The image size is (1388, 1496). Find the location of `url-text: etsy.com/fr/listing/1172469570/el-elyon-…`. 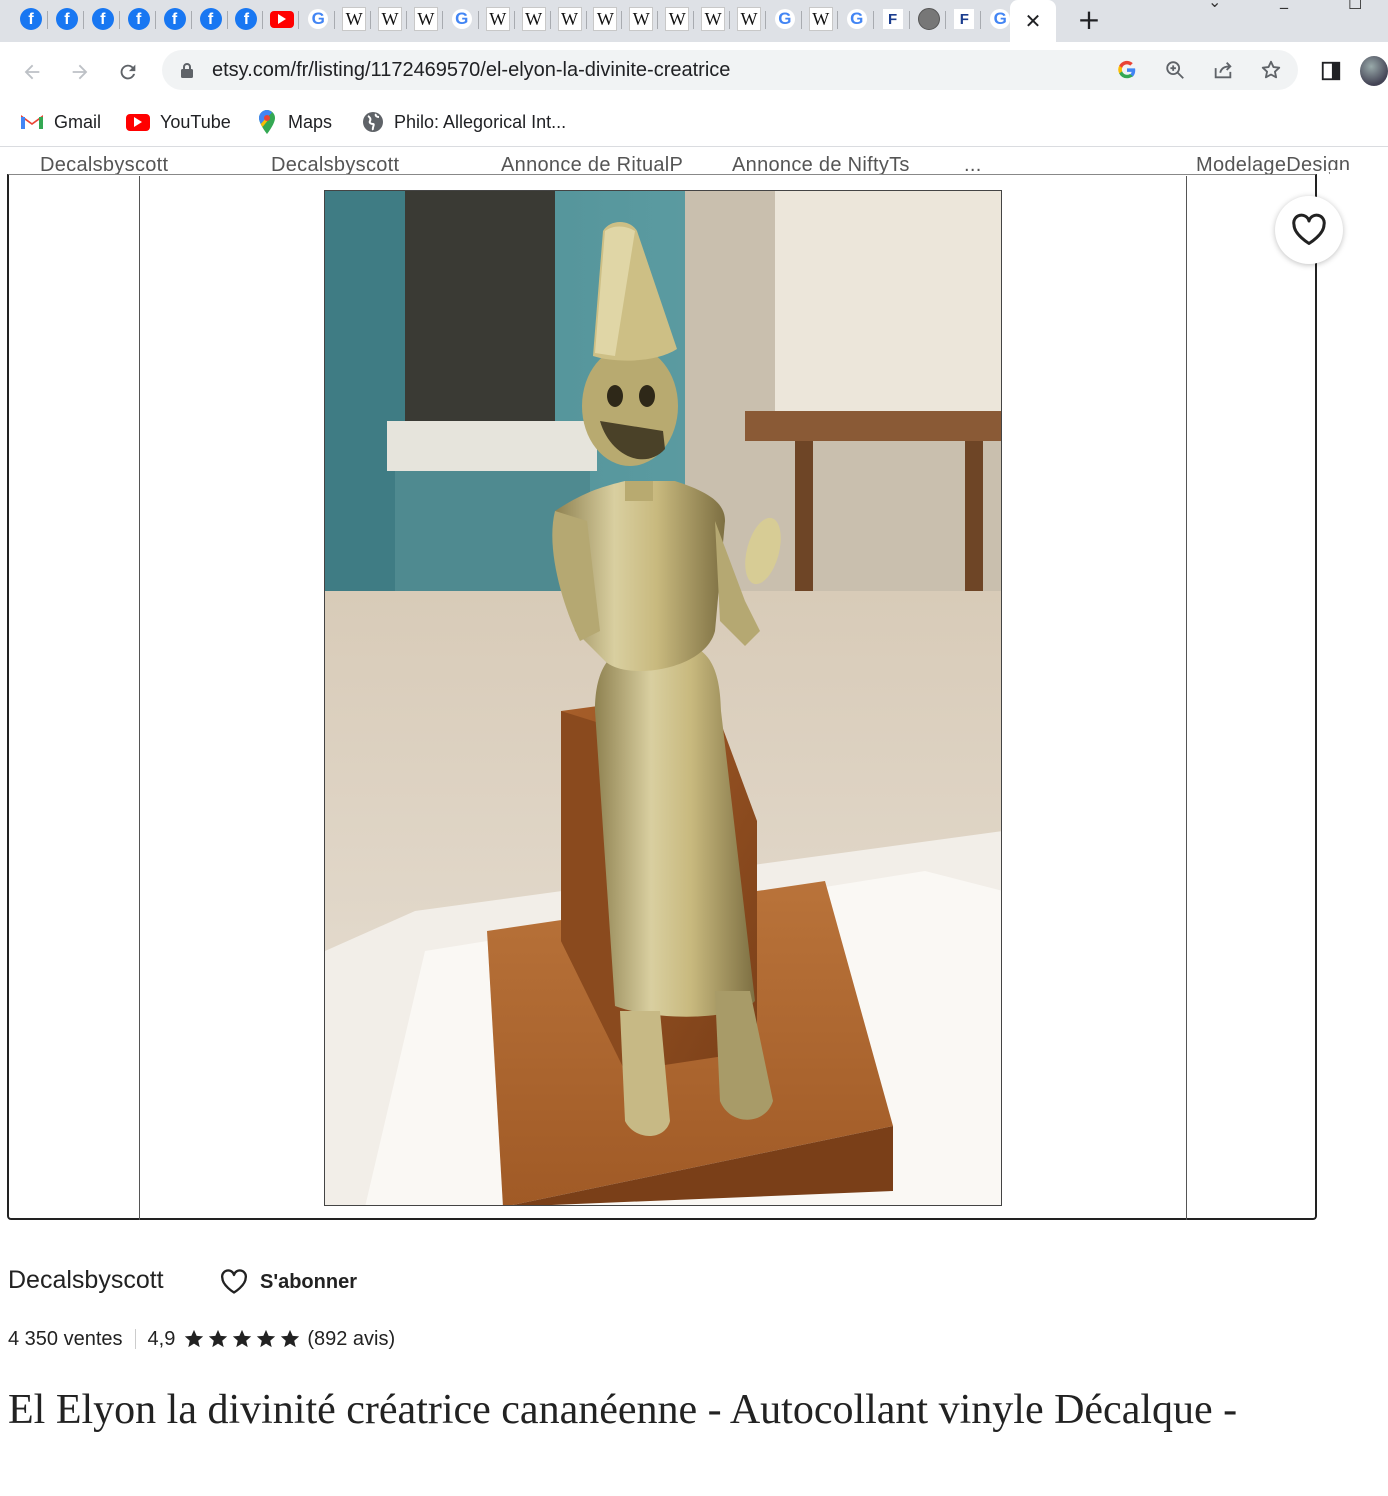

url-text: etsy.com/fr/listing/1172469570/el-elyon-… is located at coordinates (471, 70).